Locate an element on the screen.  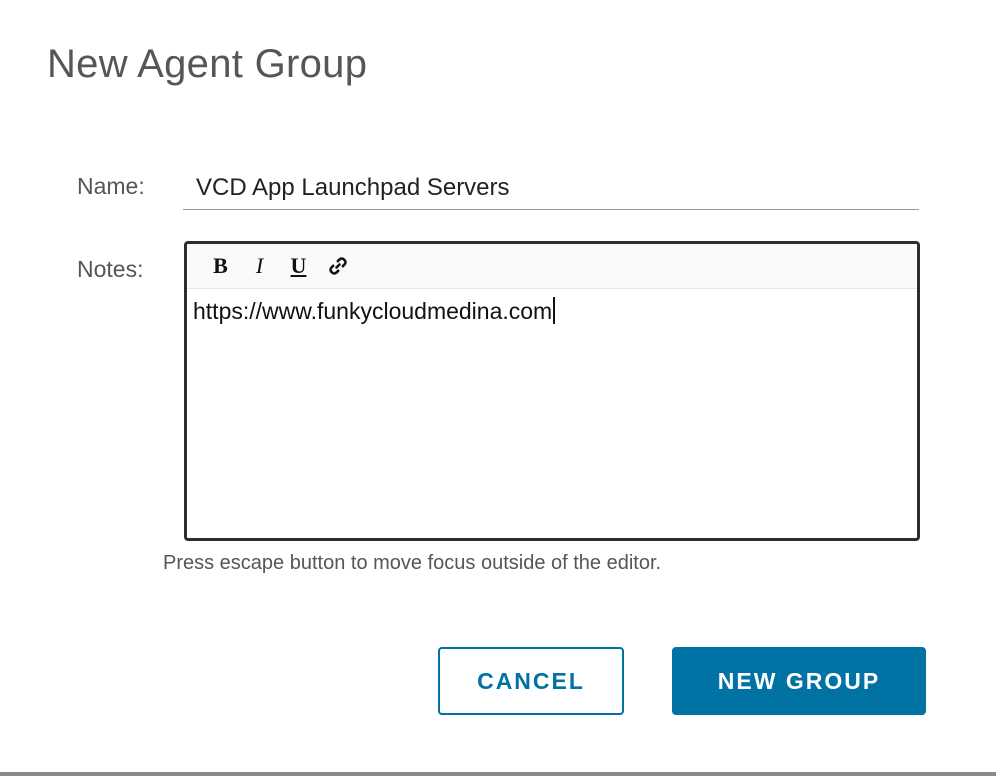
link-button is located at coordinates (337, 266).